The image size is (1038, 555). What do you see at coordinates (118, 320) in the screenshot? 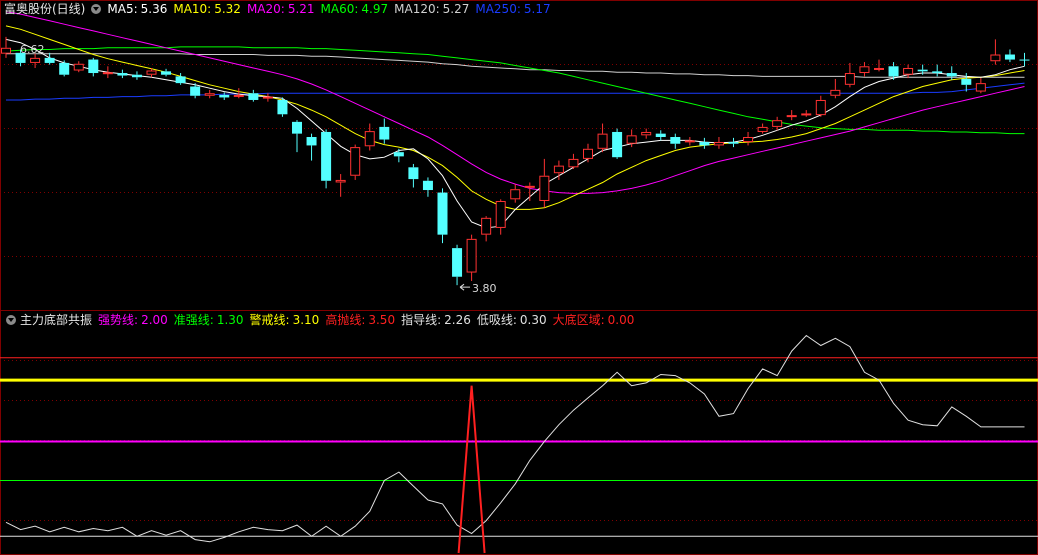
I see `legend-label: 强势线:` at bounding box center [118, 320].